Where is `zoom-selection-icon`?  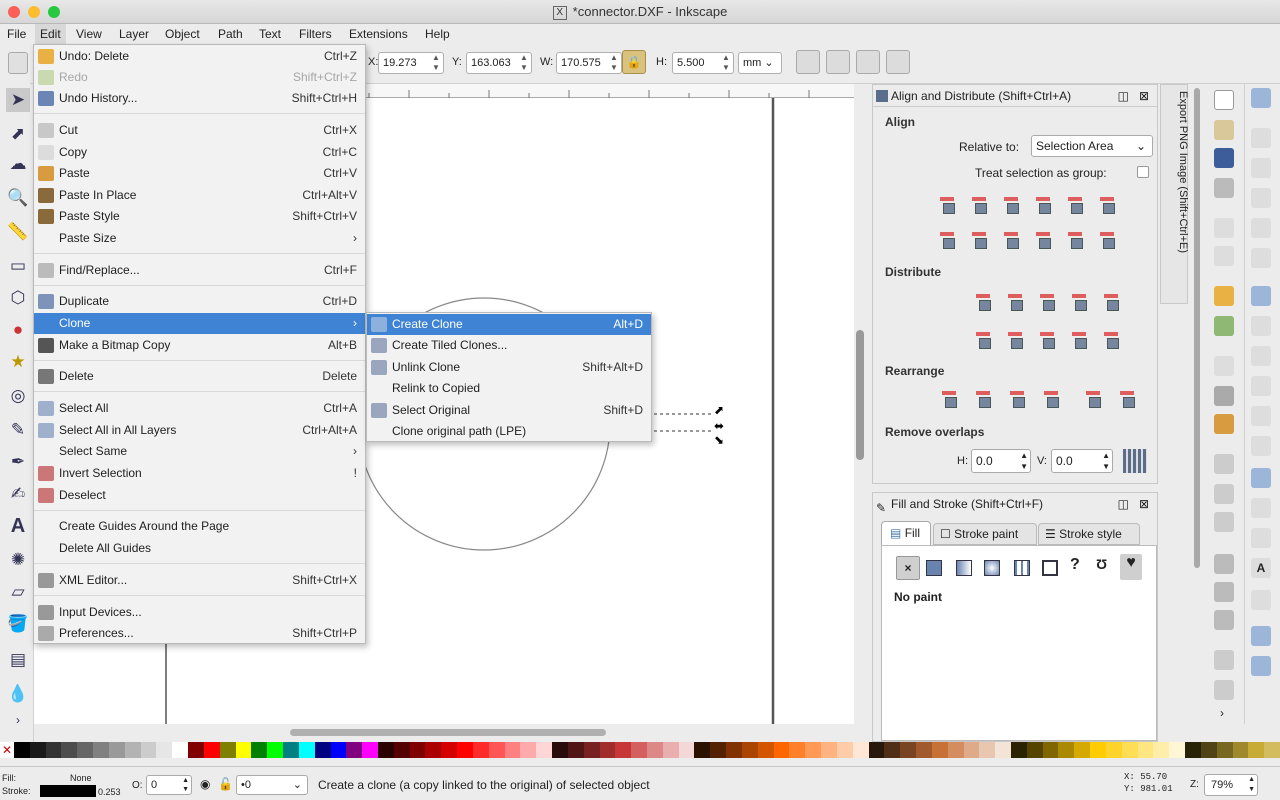
zoom-selection-icon is located at coordinates (1224, 464).